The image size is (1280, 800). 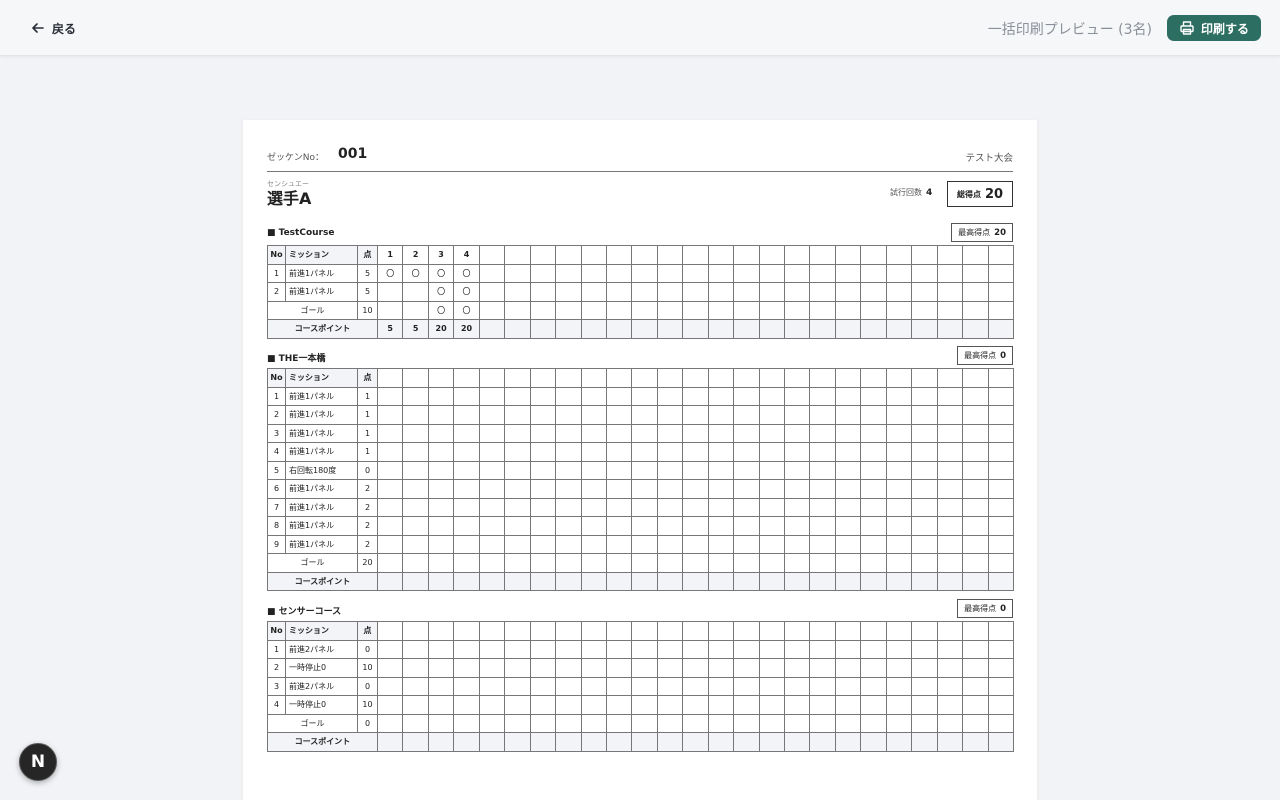 I want to click on mission-cell: 前進1パネル, so click(x=321, y=273).